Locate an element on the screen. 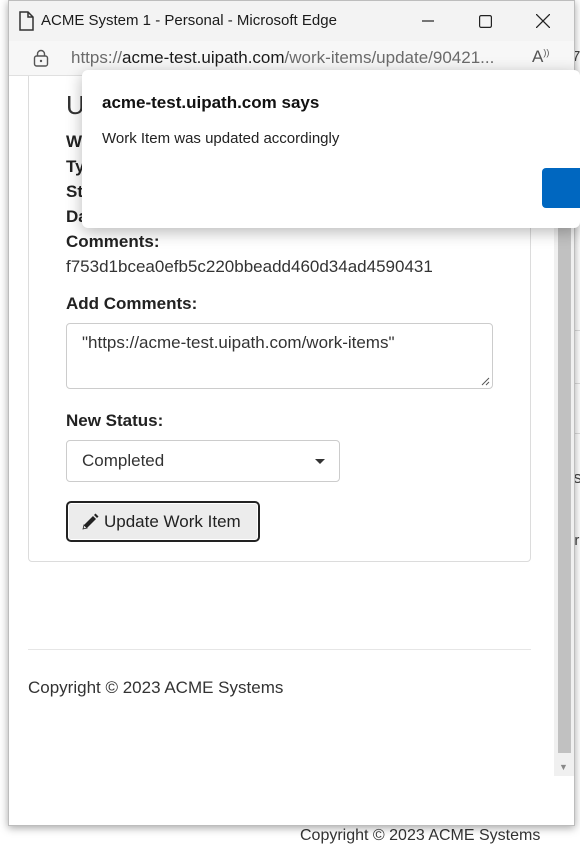  dialog-message: Work Item was updated accordingly is located at coordinates (221, 138).